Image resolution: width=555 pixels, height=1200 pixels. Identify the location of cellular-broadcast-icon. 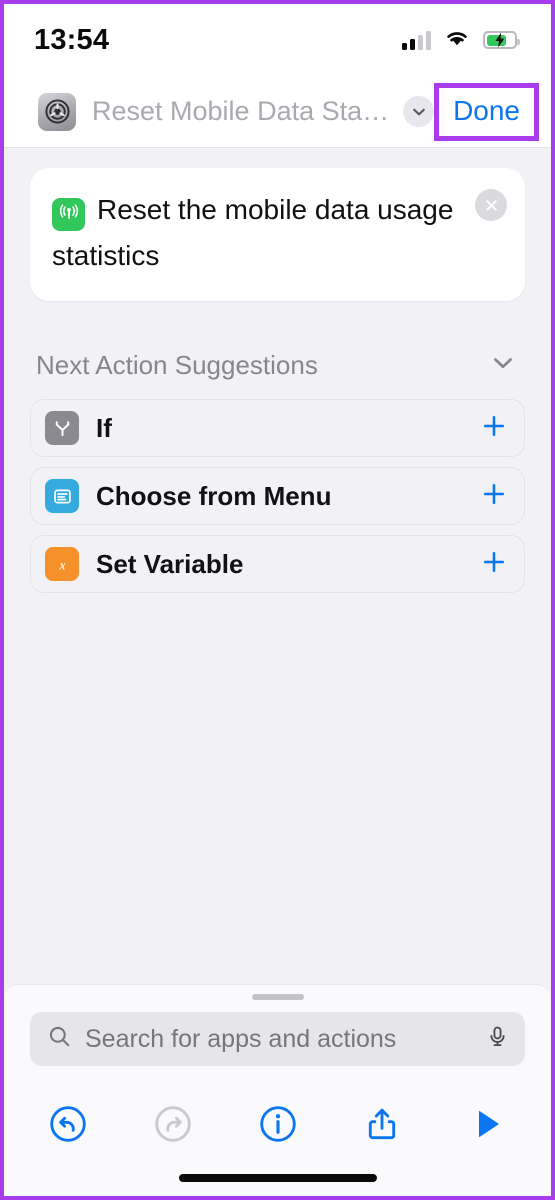
(68, 214).